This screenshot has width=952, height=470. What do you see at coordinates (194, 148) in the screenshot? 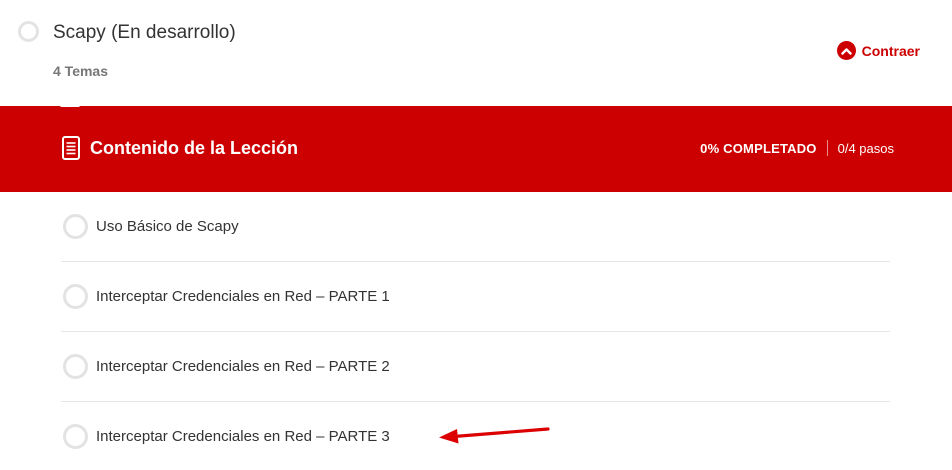
I see `content-title: Contenido de la Lección` at bounding box center [194, 148].